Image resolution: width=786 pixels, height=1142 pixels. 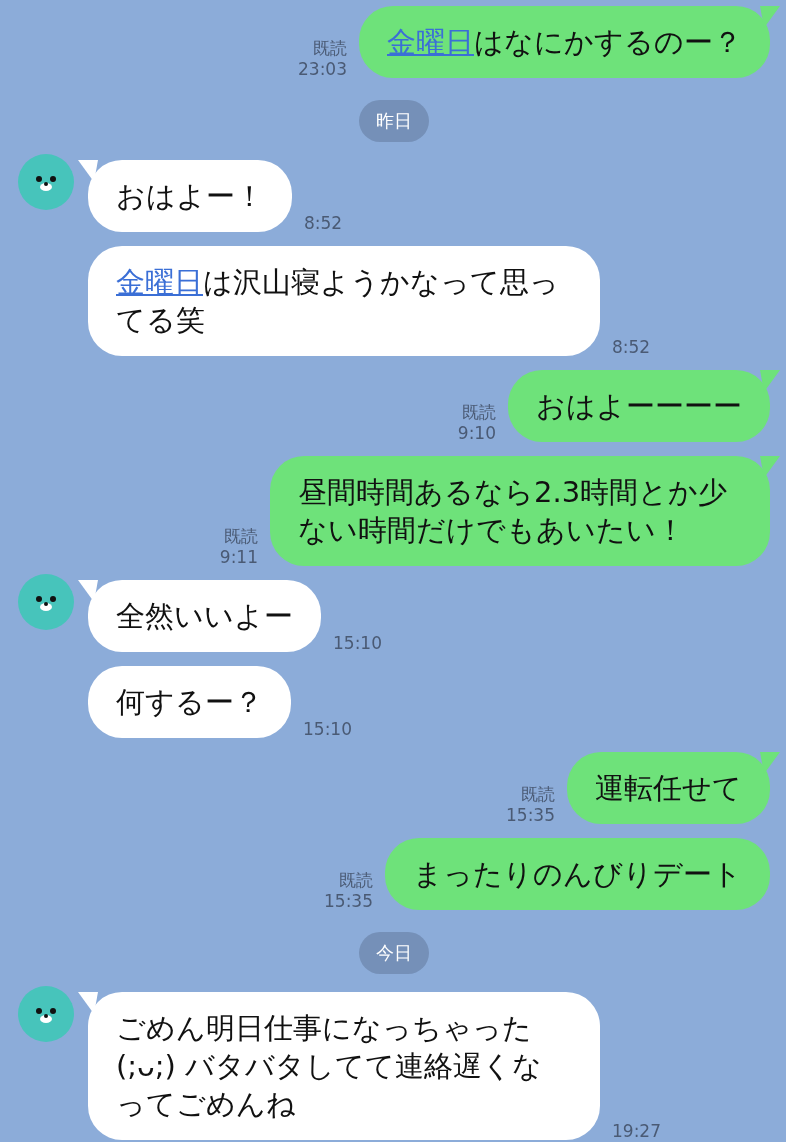 I want to click on message-bubble: ごめん明日仕事になっちゃった(;ᴗ;) バタバタしてて連絡遅くなってごめんね, so click(x=344, y=1066).